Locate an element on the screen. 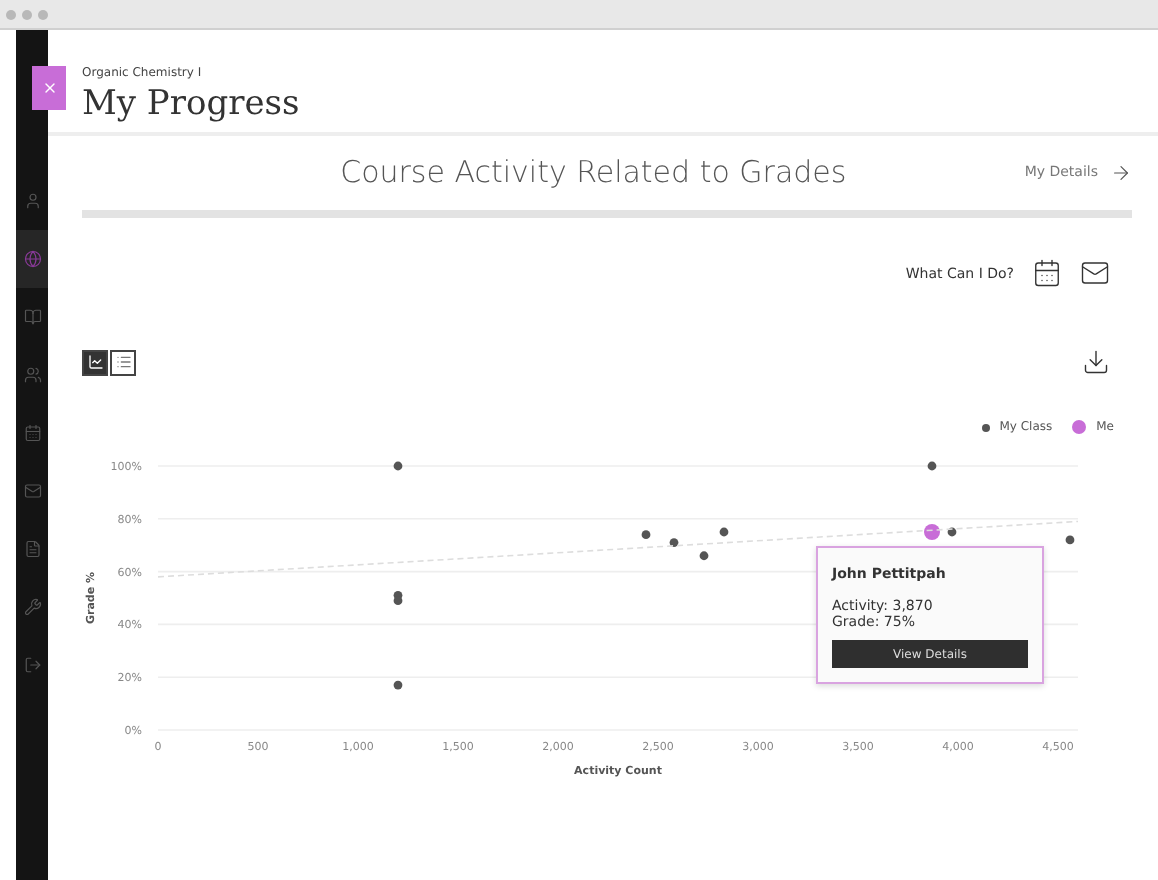 This screenshot has height=880, width=1158. logout-icon is located at coordinates (32, 665).